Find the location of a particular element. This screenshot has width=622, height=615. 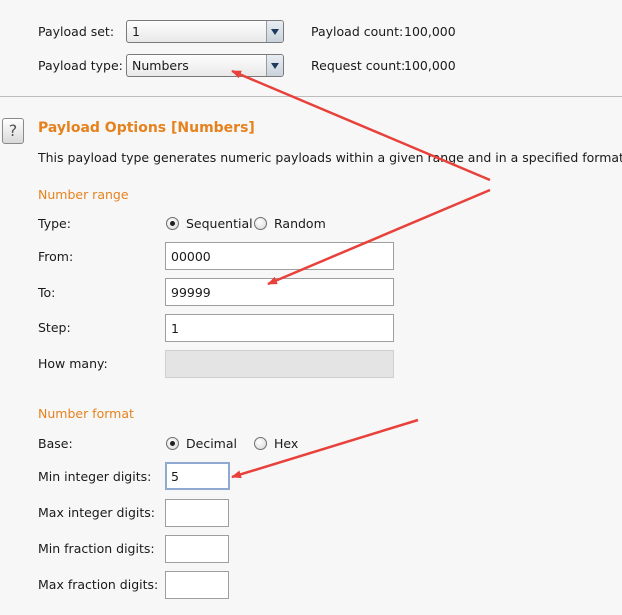

from-value: 00000 is located at coordinates (191, 256).